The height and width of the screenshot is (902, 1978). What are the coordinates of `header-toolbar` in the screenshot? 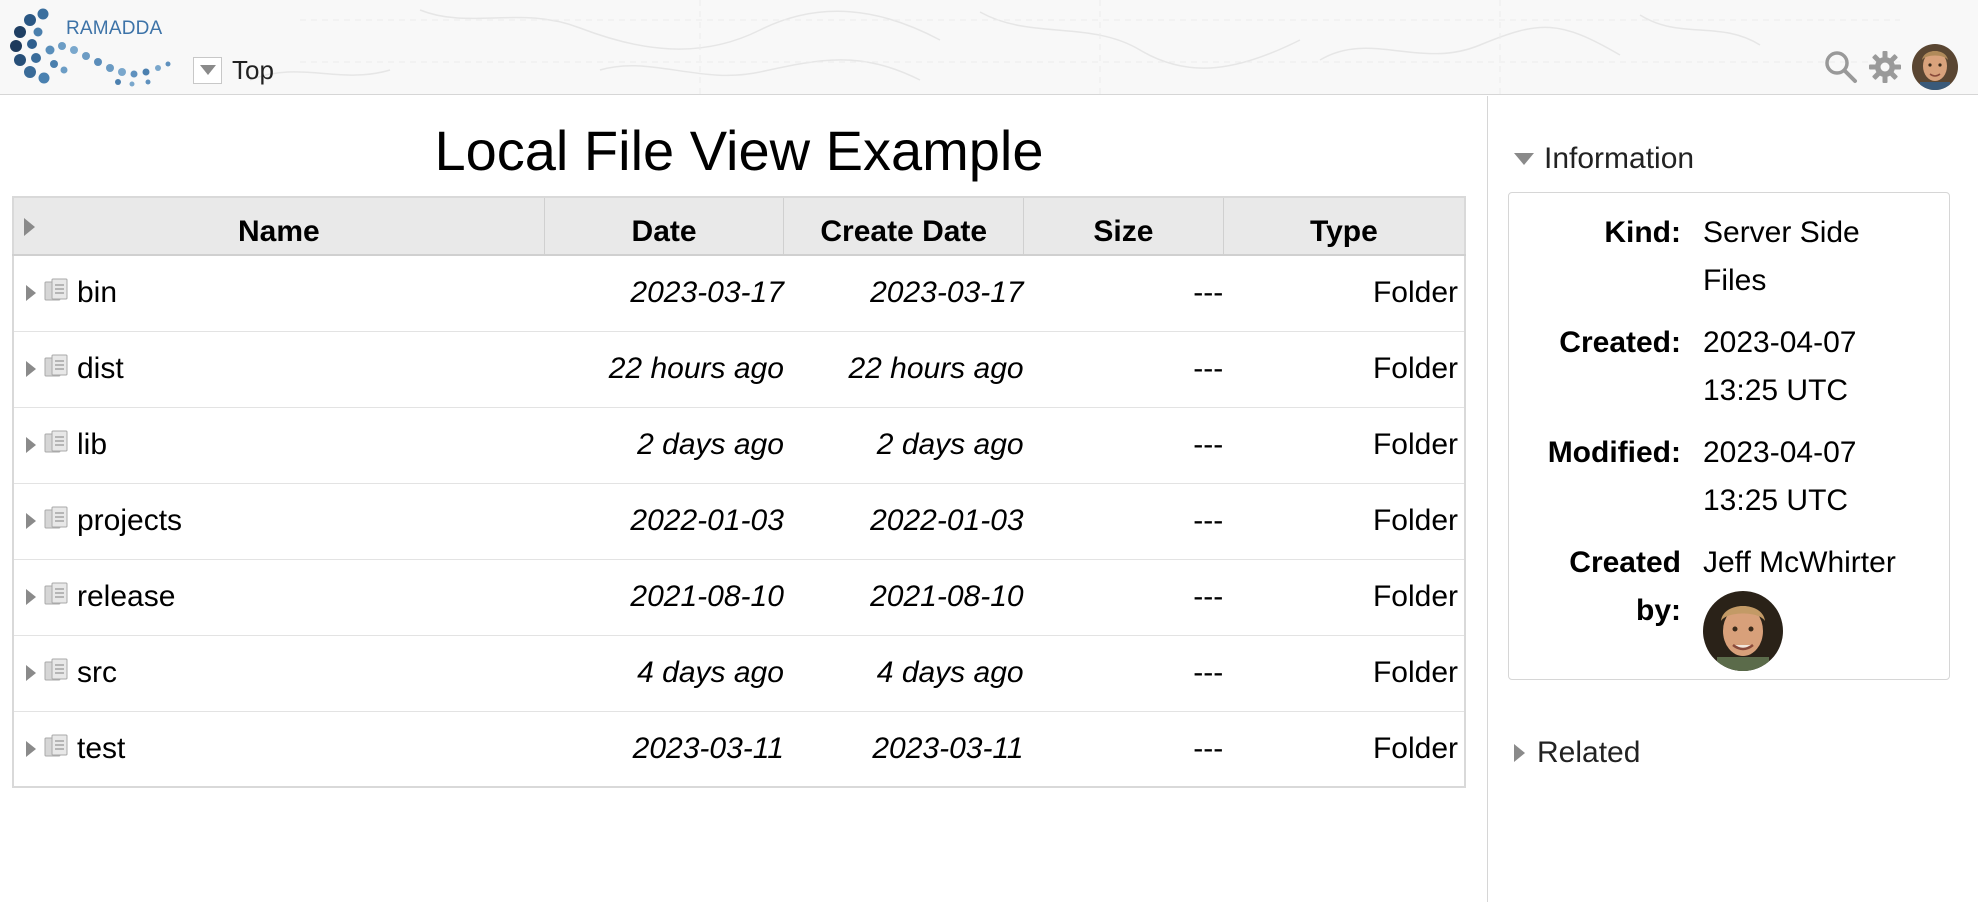 It's located at (1891, 67).